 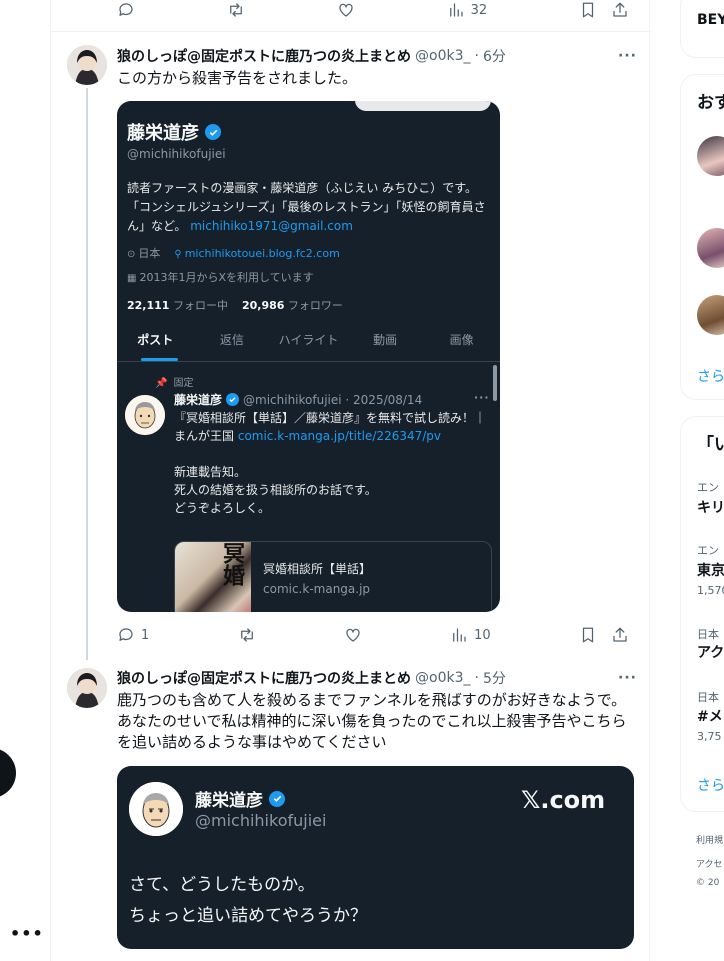 I want to click on quote-text-line: さて、どうしたものか。, so click(x=222, y=885).